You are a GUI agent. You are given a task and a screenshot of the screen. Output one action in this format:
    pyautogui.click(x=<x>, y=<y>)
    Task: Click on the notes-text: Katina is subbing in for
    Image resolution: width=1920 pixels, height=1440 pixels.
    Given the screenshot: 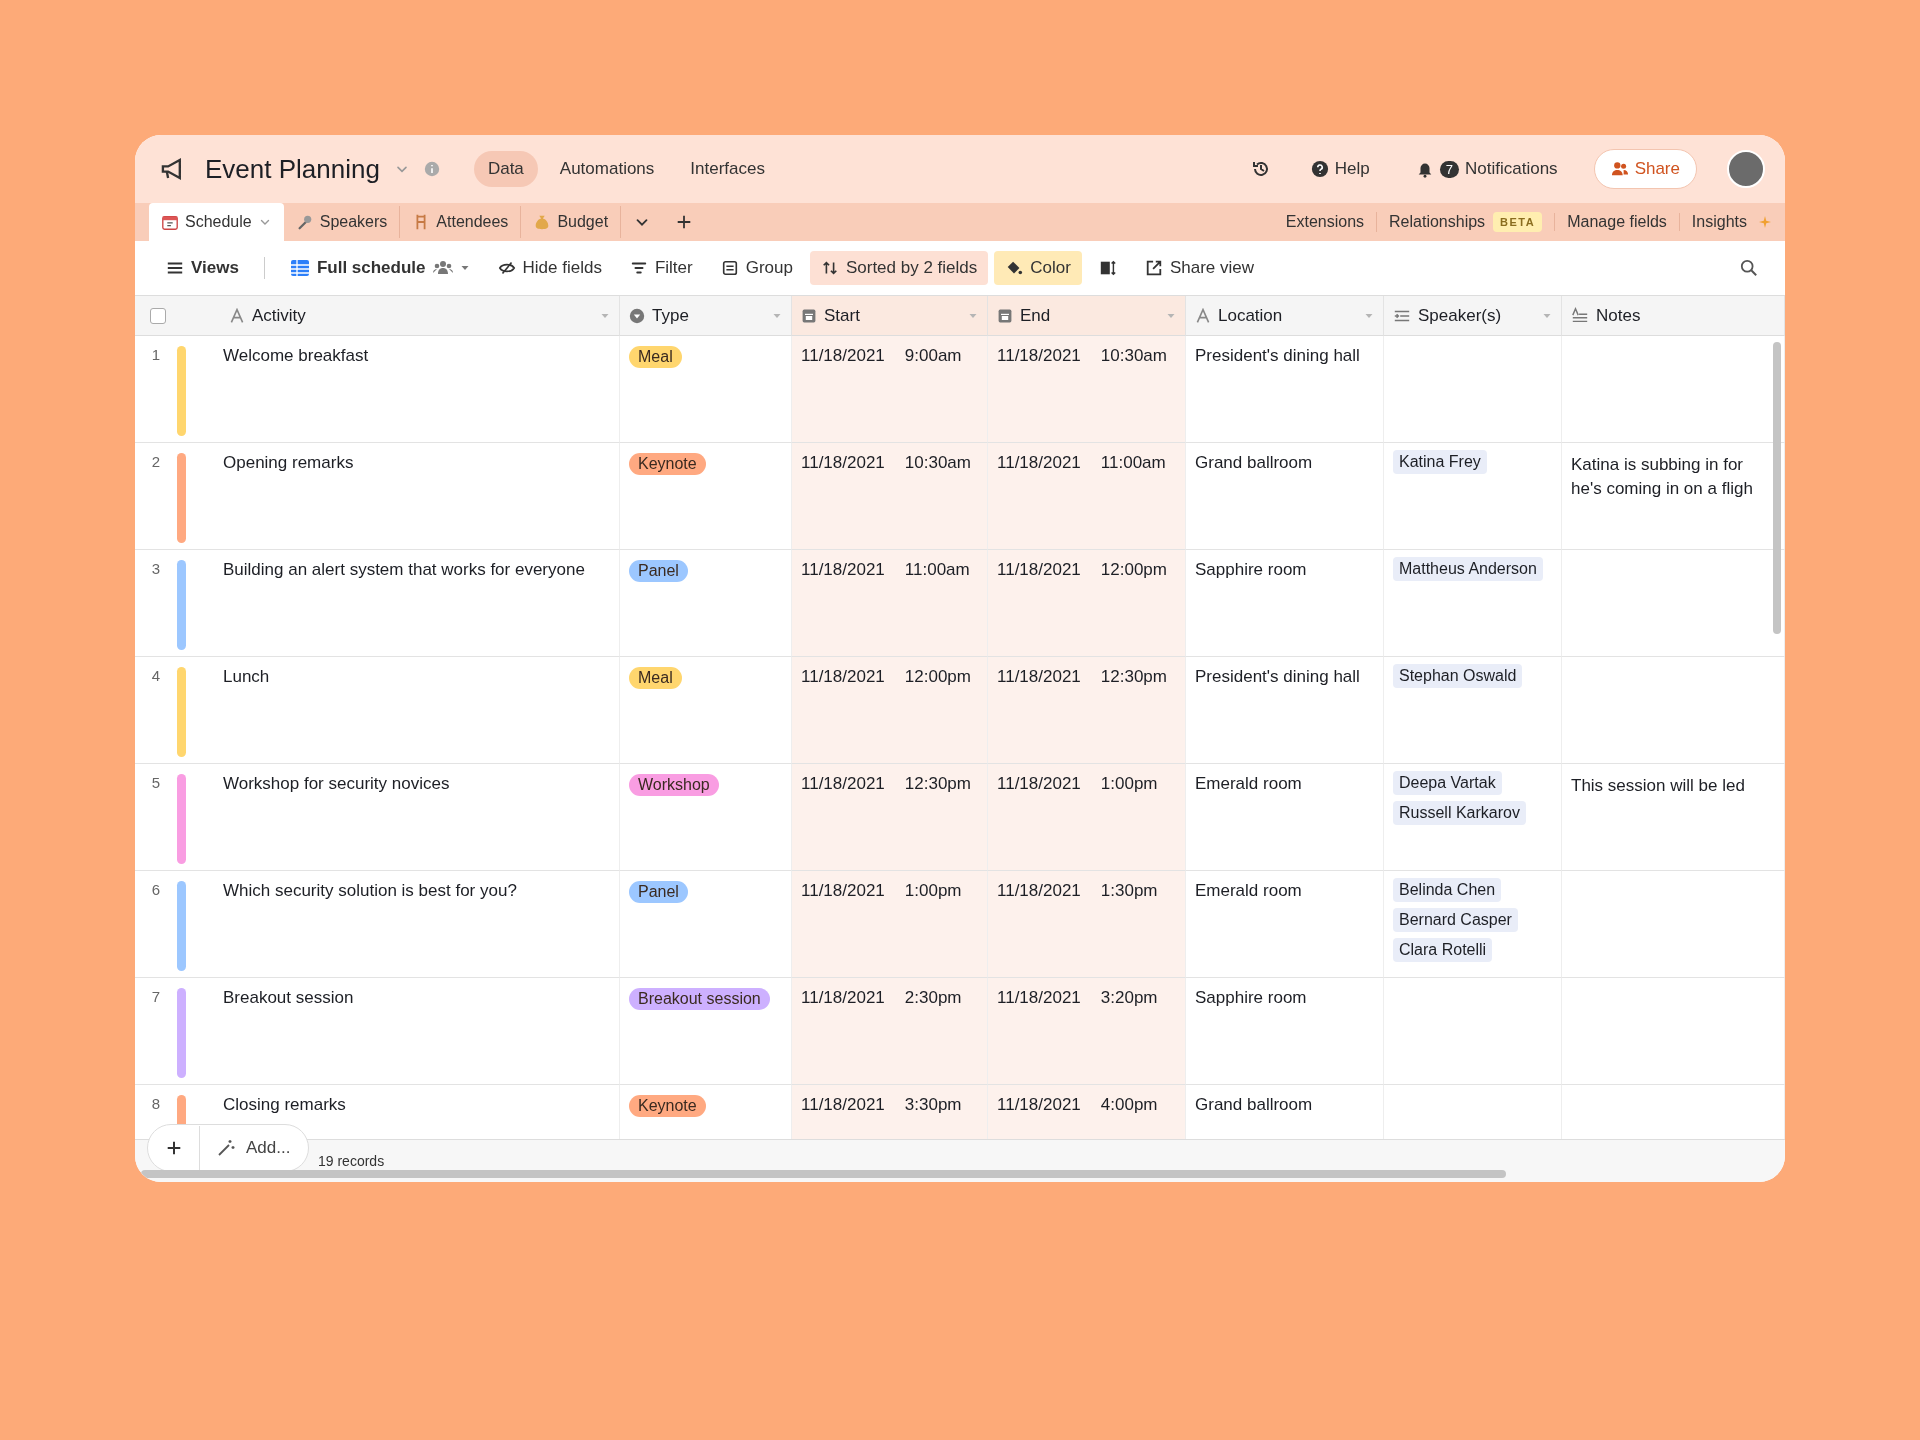 What is the action you would take?
    pyautogui.click(x=1657, y=465)
    